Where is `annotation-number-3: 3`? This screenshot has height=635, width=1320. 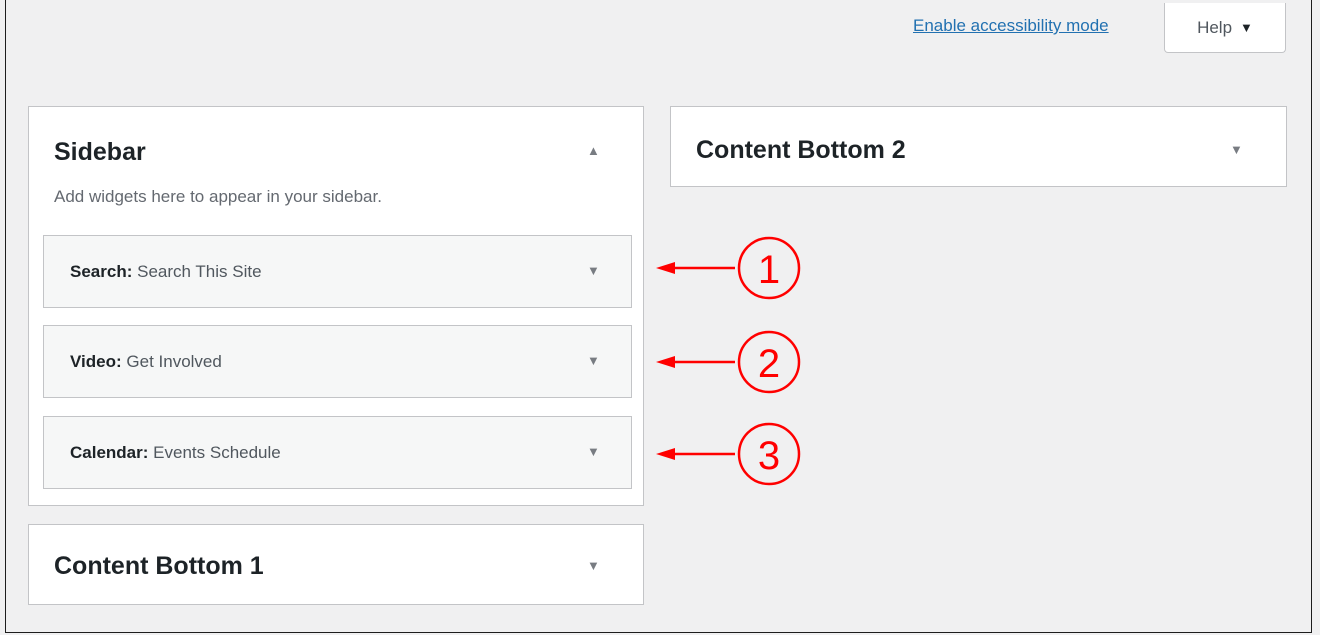 annotation-number-3: 3 is located at coordinates (769, 456).